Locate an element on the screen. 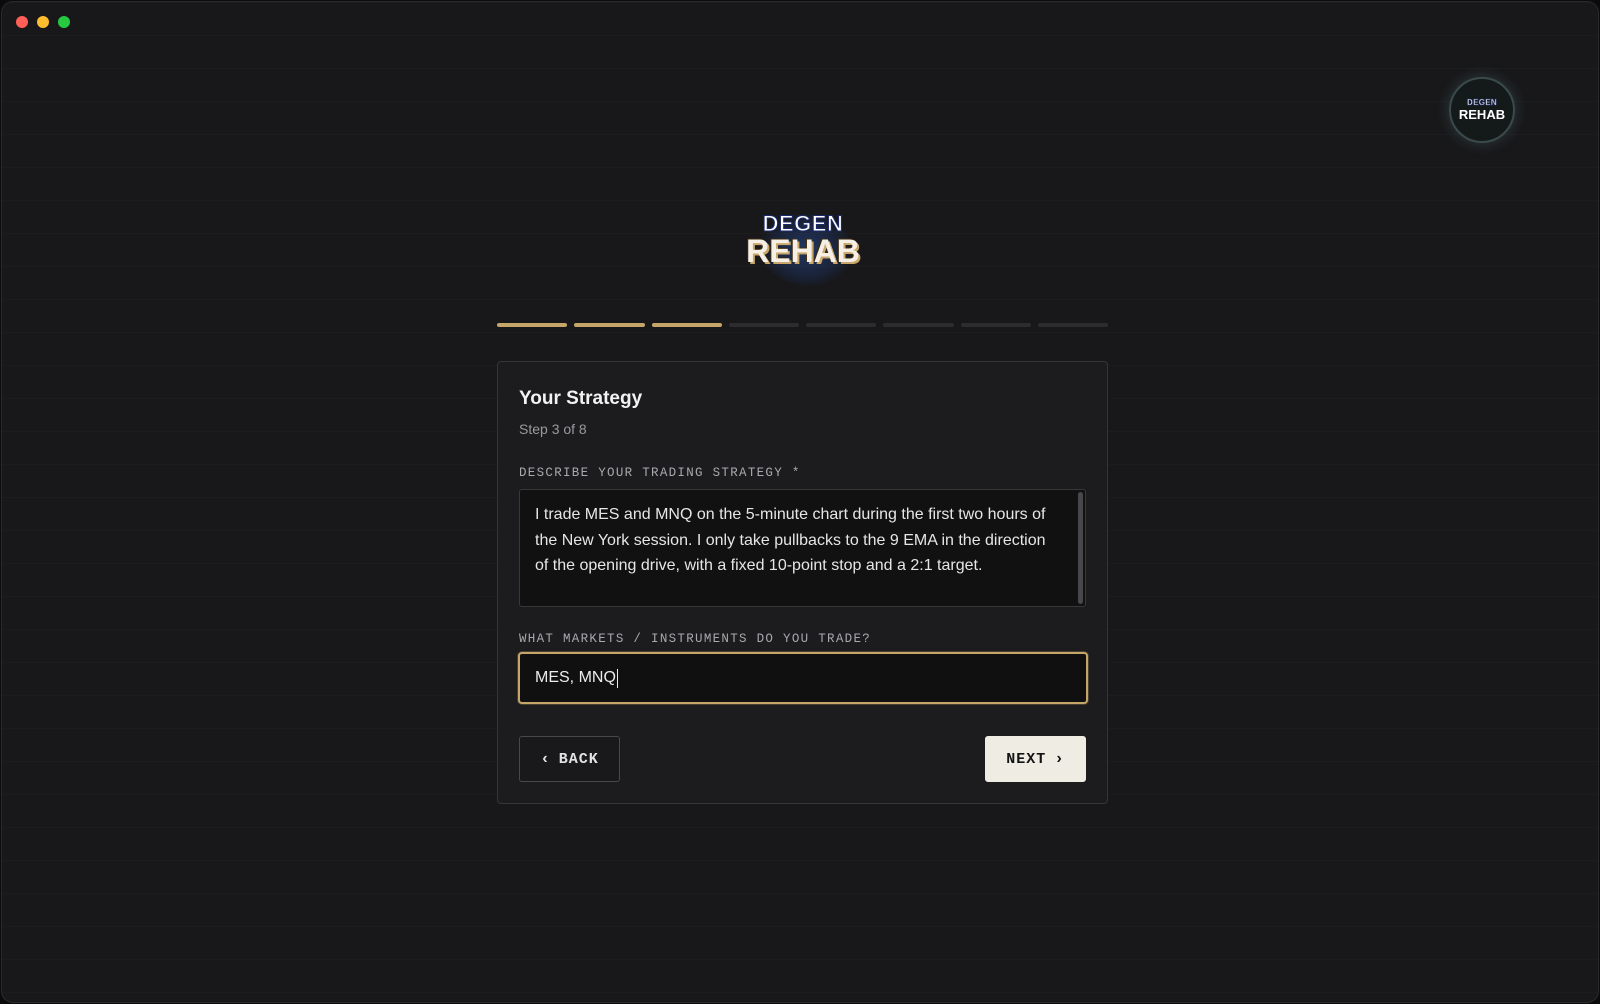 The image size is (1600, 1004). chevron-right-icon: › is located at coordinates (1059, 759).